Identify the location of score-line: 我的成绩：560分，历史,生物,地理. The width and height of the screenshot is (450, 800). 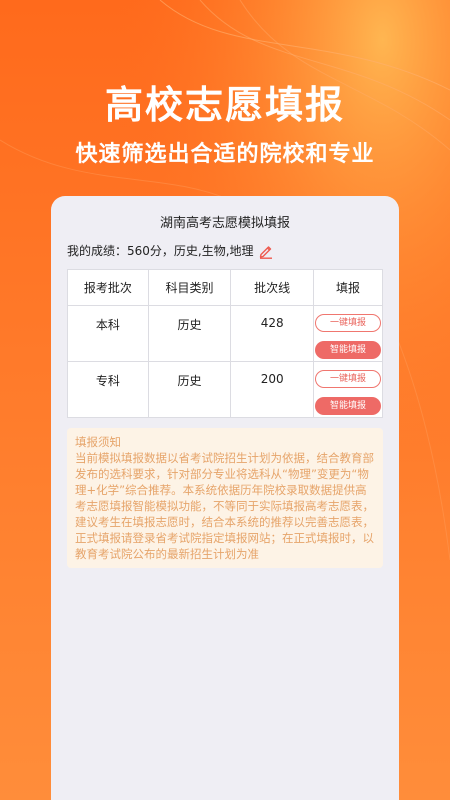
(170, 250).